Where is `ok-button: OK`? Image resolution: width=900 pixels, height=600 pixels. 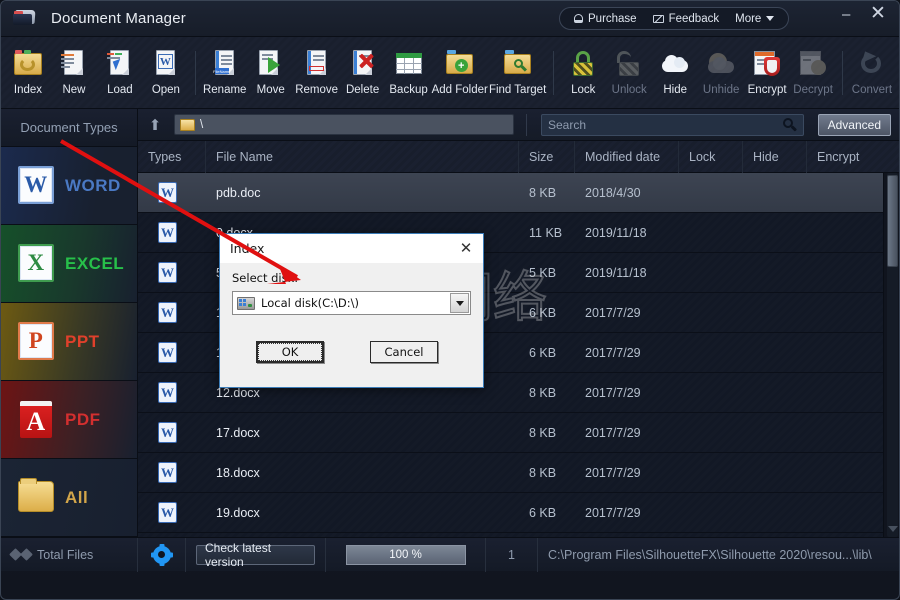
ok-button: OK is located at coordinates (290, 352).